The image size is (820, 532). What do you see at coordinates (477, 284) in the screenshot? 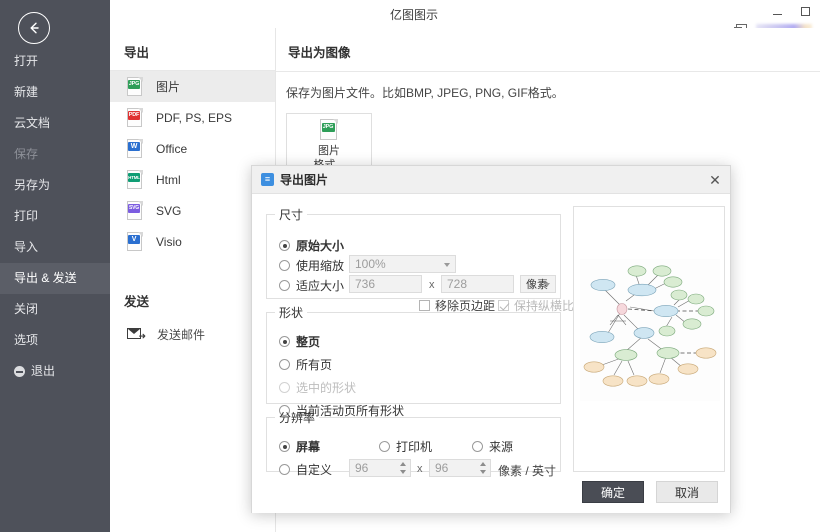
I see `fit-height-input: 728` at bounding box center [477, 284].